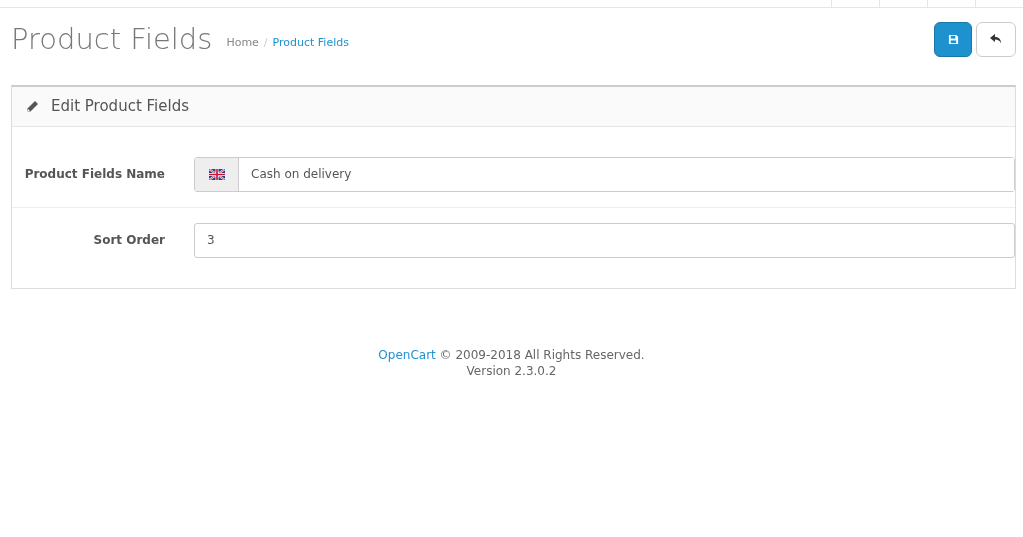  What do you see at coordinates (242, 43) in the screenshot?
I see `breadcrumb-link: Home` at bounding box center [242, 43].